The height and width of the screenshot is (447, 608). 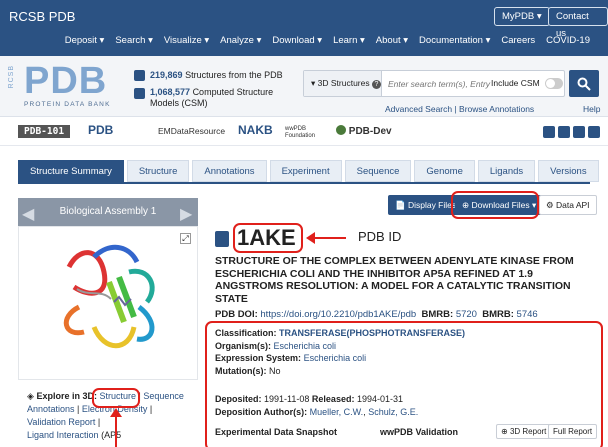 I want to click on emdataresource-logo: EMDataResource, so click(x=191, y=131).